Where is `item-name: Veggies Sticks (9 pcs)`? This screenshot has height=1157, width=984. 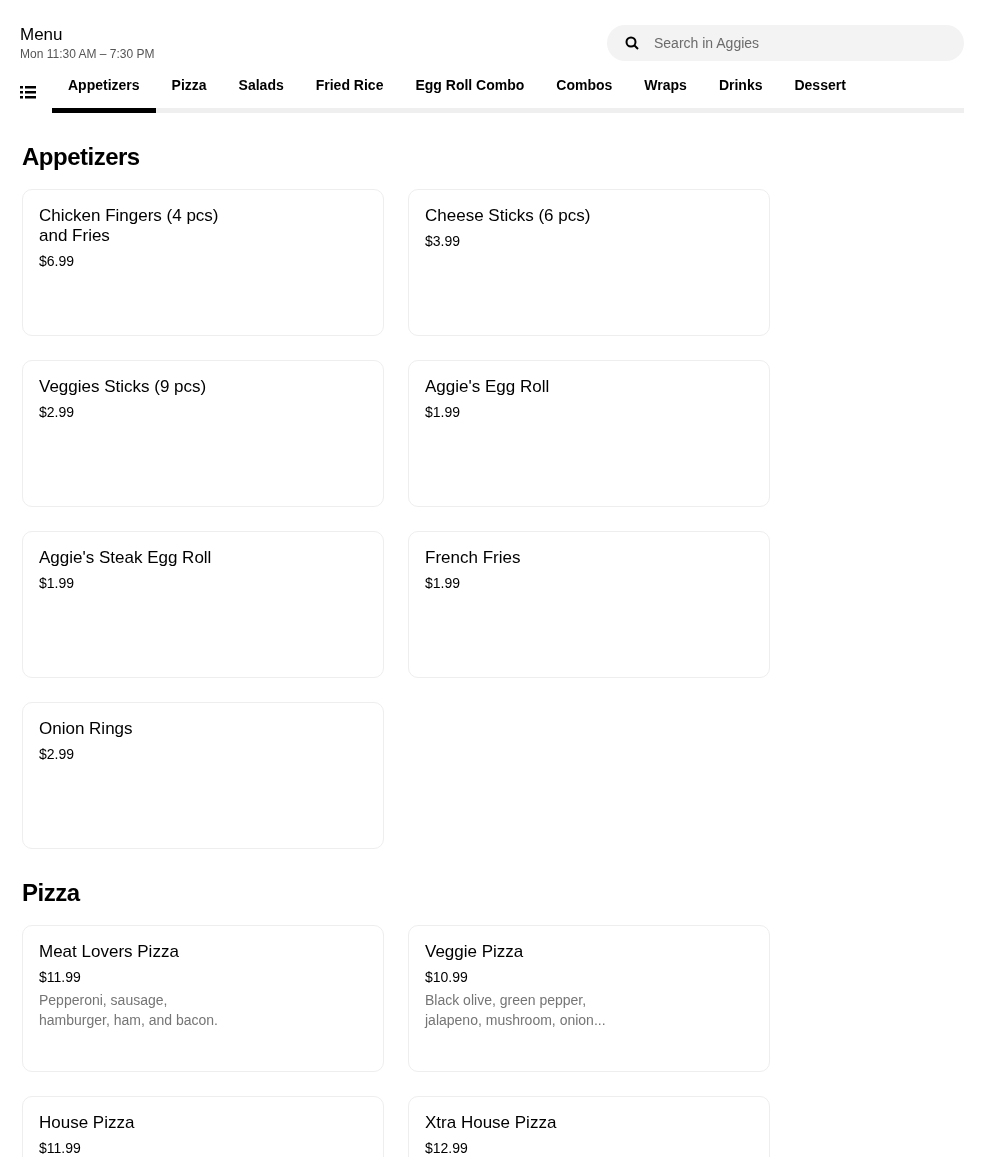
item-name: Veggies Sticks (9 pcs) is located at coordinates (123, 387).